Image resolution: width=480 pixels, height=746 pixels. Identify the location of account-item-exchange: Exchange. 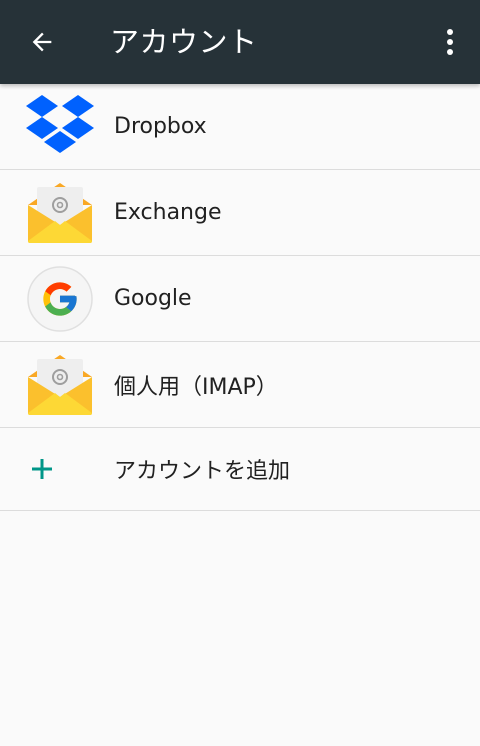
(240, 213).